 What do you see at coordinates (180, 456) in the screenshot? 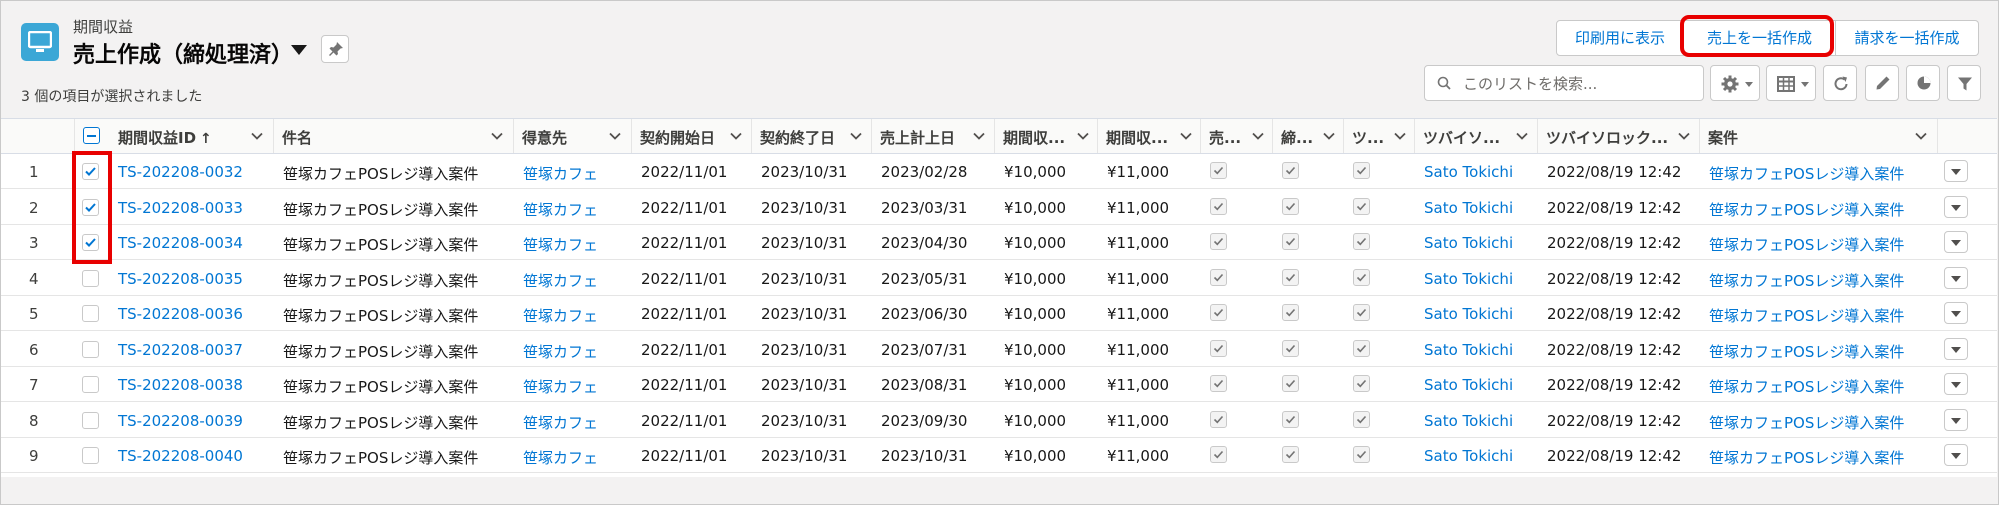
I see `record-id-link: TS-202208-0040` at bounding box center [180, 456].